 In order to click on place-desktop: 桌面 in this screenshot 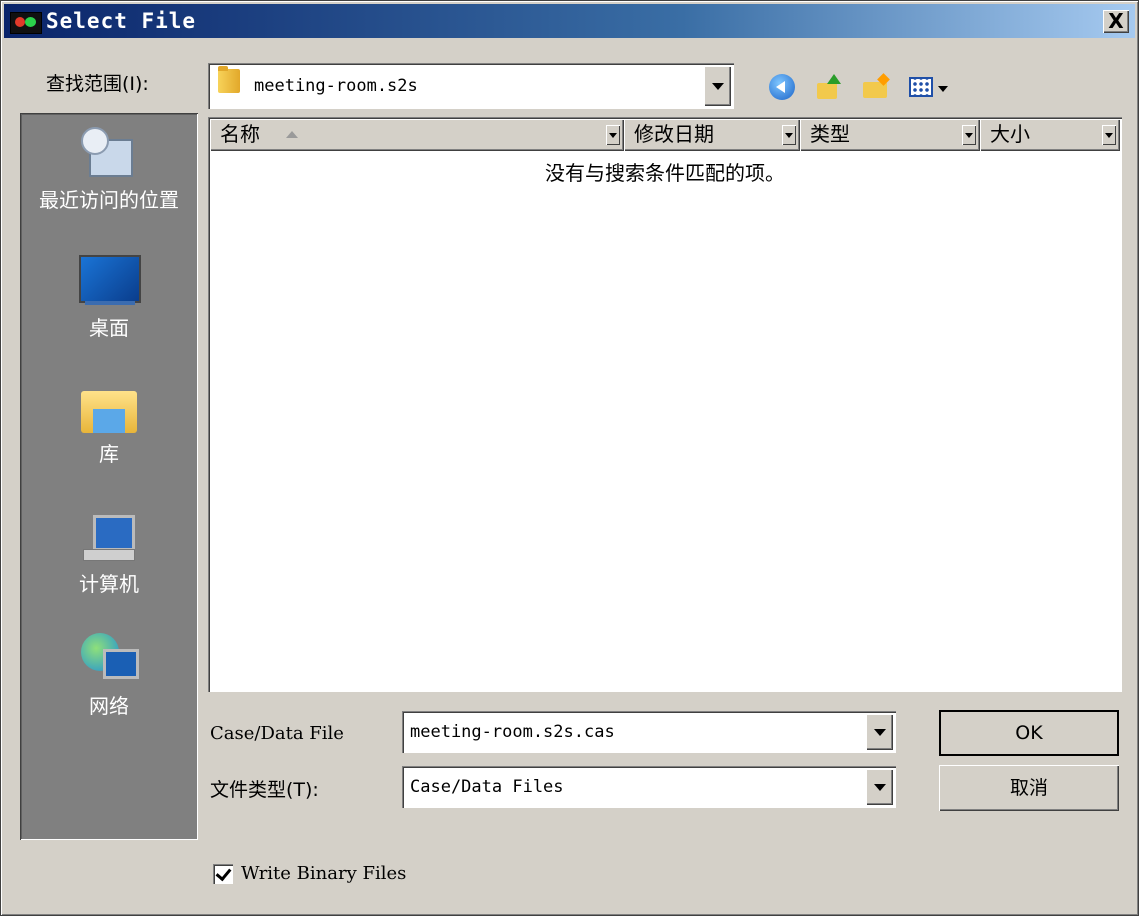, I will do `click(109, 296)`.